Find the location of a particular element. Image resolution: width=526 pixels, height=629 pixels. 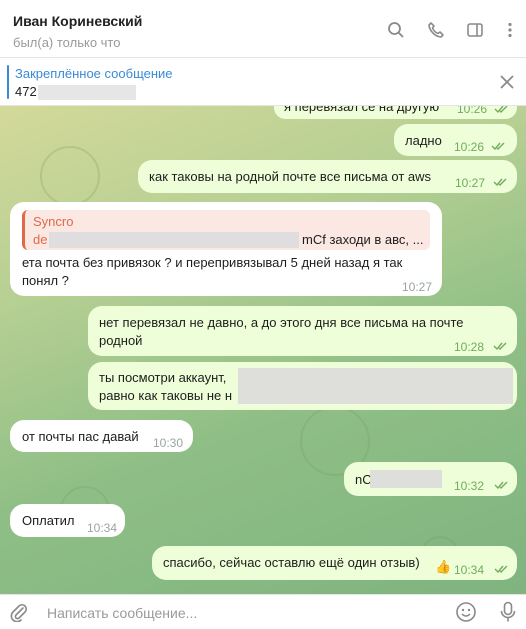

emoji-icon is located at coordinates (466, 612).